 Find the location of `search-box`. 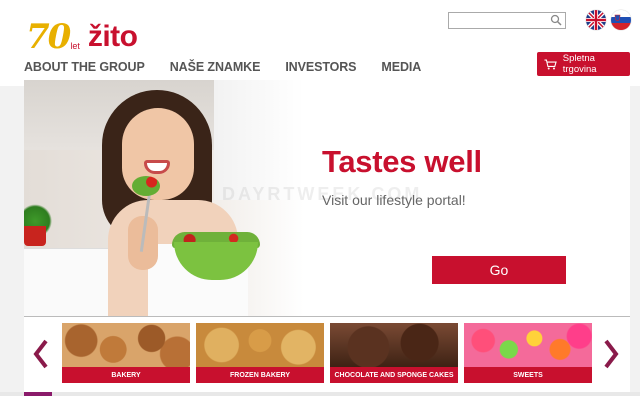

search-box is located at coordinates (507, 21).